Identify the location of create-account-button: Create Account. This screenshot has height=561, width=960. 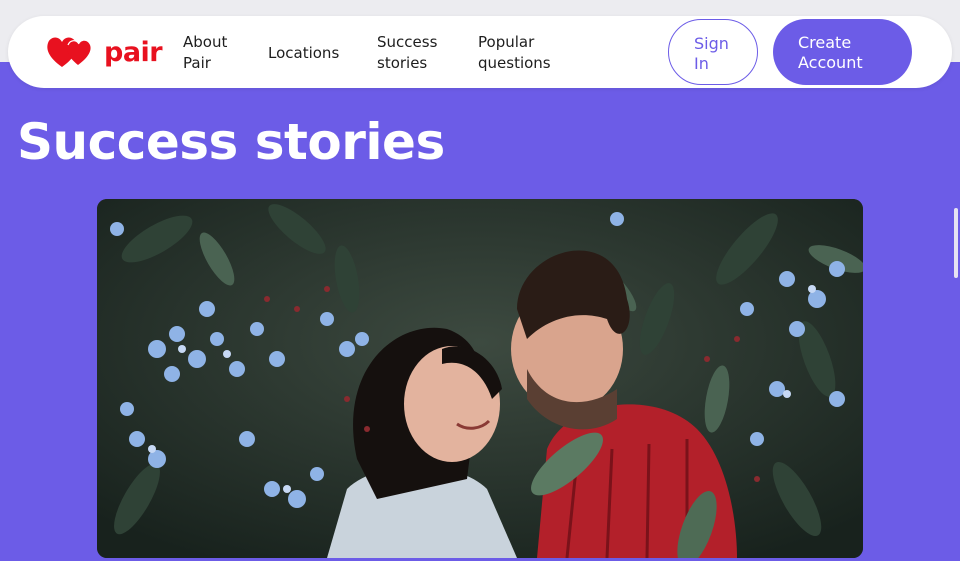
(842, 52).